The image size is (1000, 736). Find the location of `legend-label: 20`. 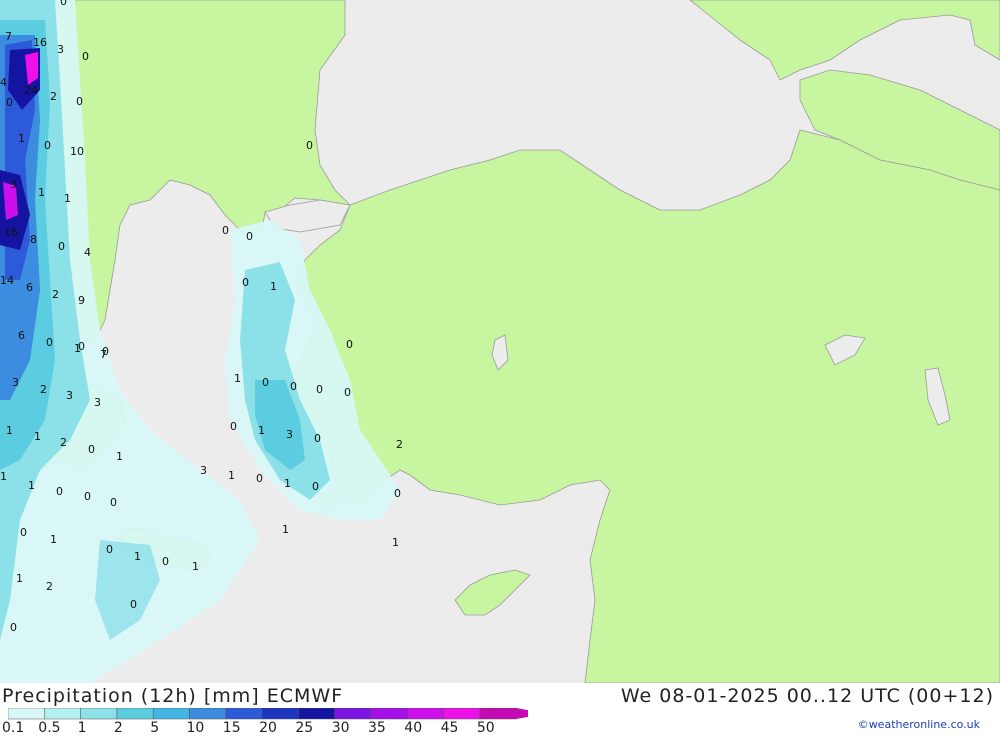

legend-label: 20 is located at coordinates (268, 728).